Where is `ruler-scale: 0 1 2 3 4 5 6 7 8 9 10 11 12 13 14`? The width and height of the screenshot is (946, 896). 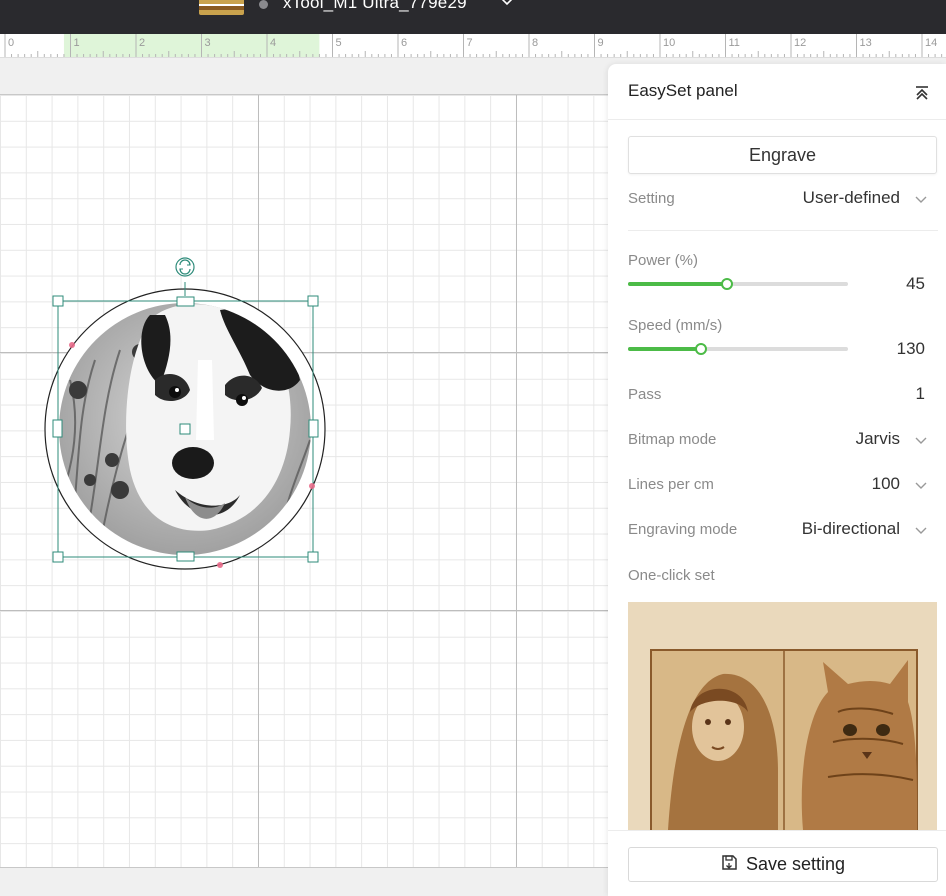
ruler-scale: 0 1 2 3 4 5 6 7 8 9 10 11 12 13 14 is located at coordinates (473, 45).